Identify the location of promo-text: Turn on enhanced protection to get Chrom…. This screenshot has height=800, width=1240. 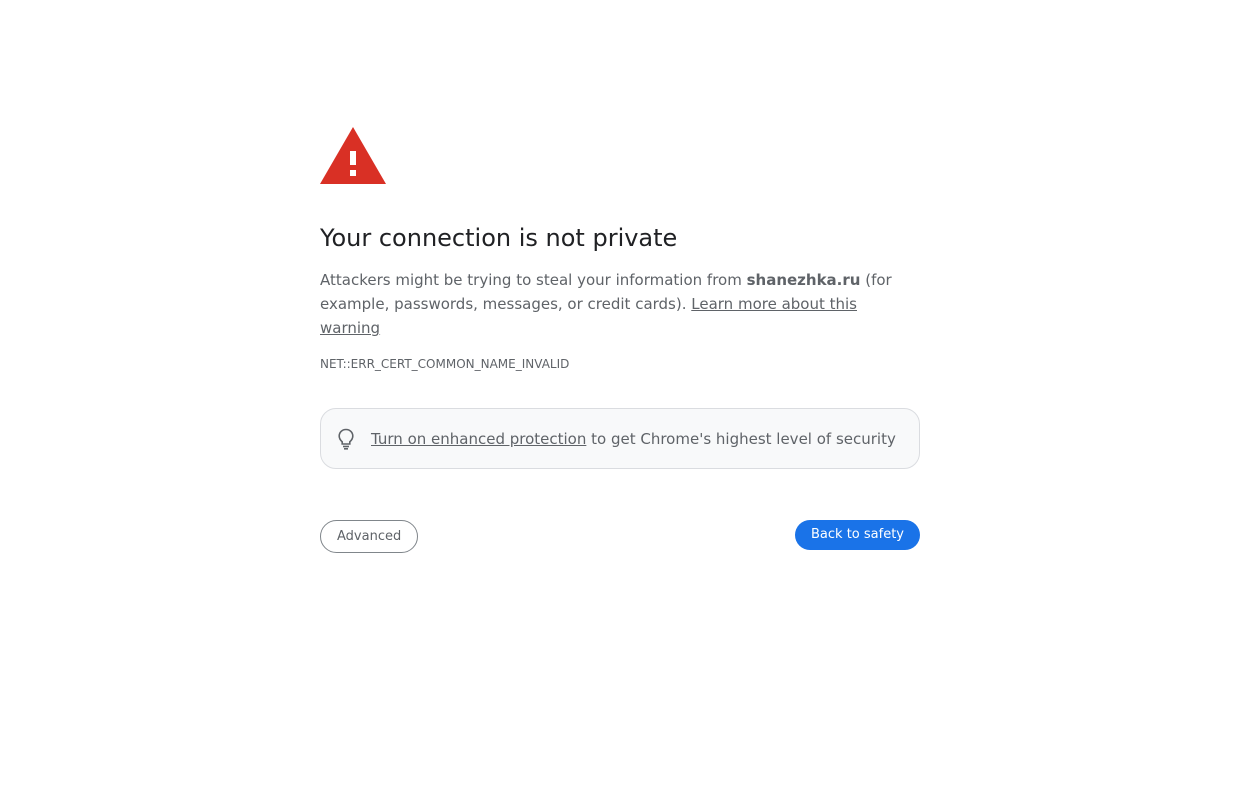
(633, 439).